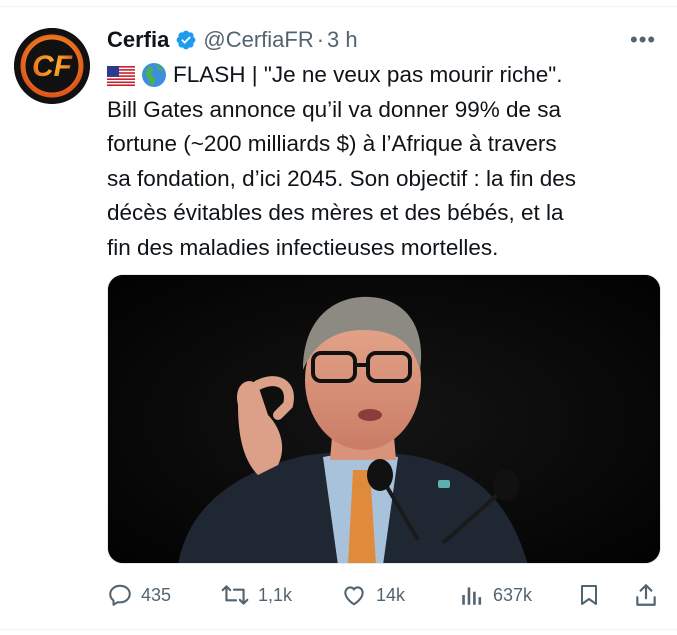 The height and width of the screenshot is (635, 677). What do you see at coordinates (156, 594) in the screenshot?
I see `reply-count: 435` at bounding box center [156, 594].